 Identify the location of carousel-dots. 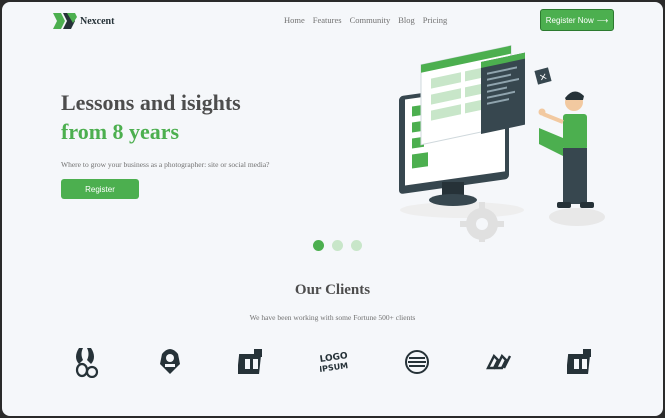
(337, 245).